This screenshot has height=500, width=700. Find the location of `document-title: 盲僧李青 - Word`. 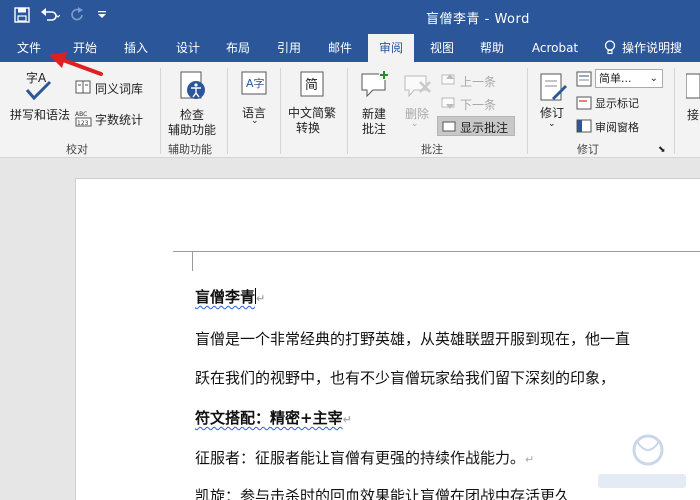

document-title: 盲僧李青 - Word is located at coordinates (478, 19).